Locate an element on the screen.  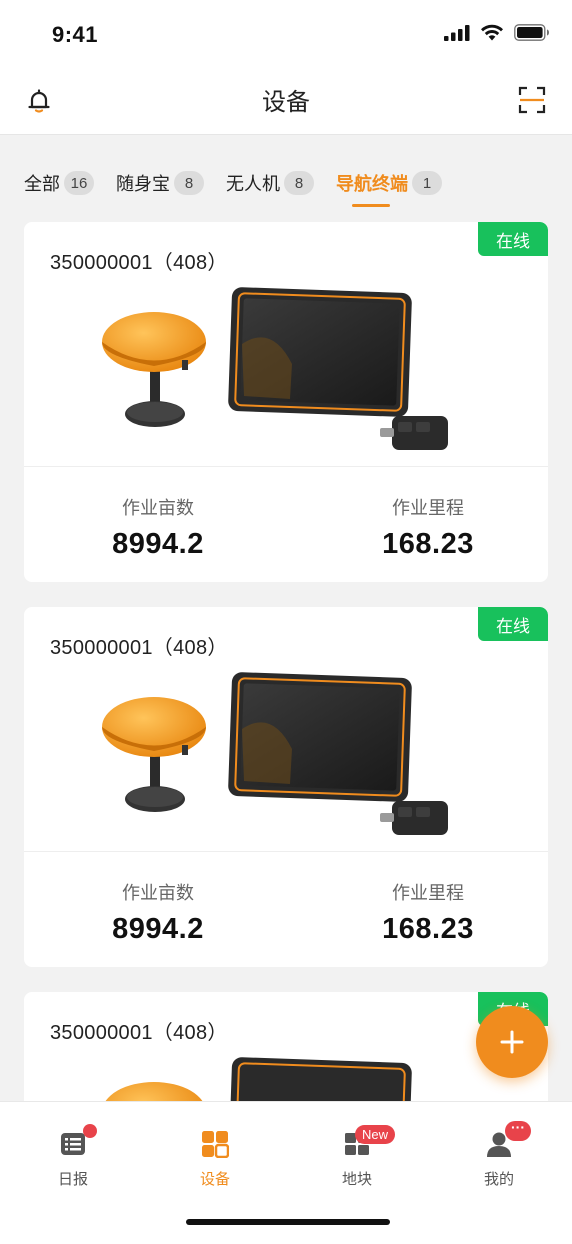
battery-icon is located at coordinates (531, 32).